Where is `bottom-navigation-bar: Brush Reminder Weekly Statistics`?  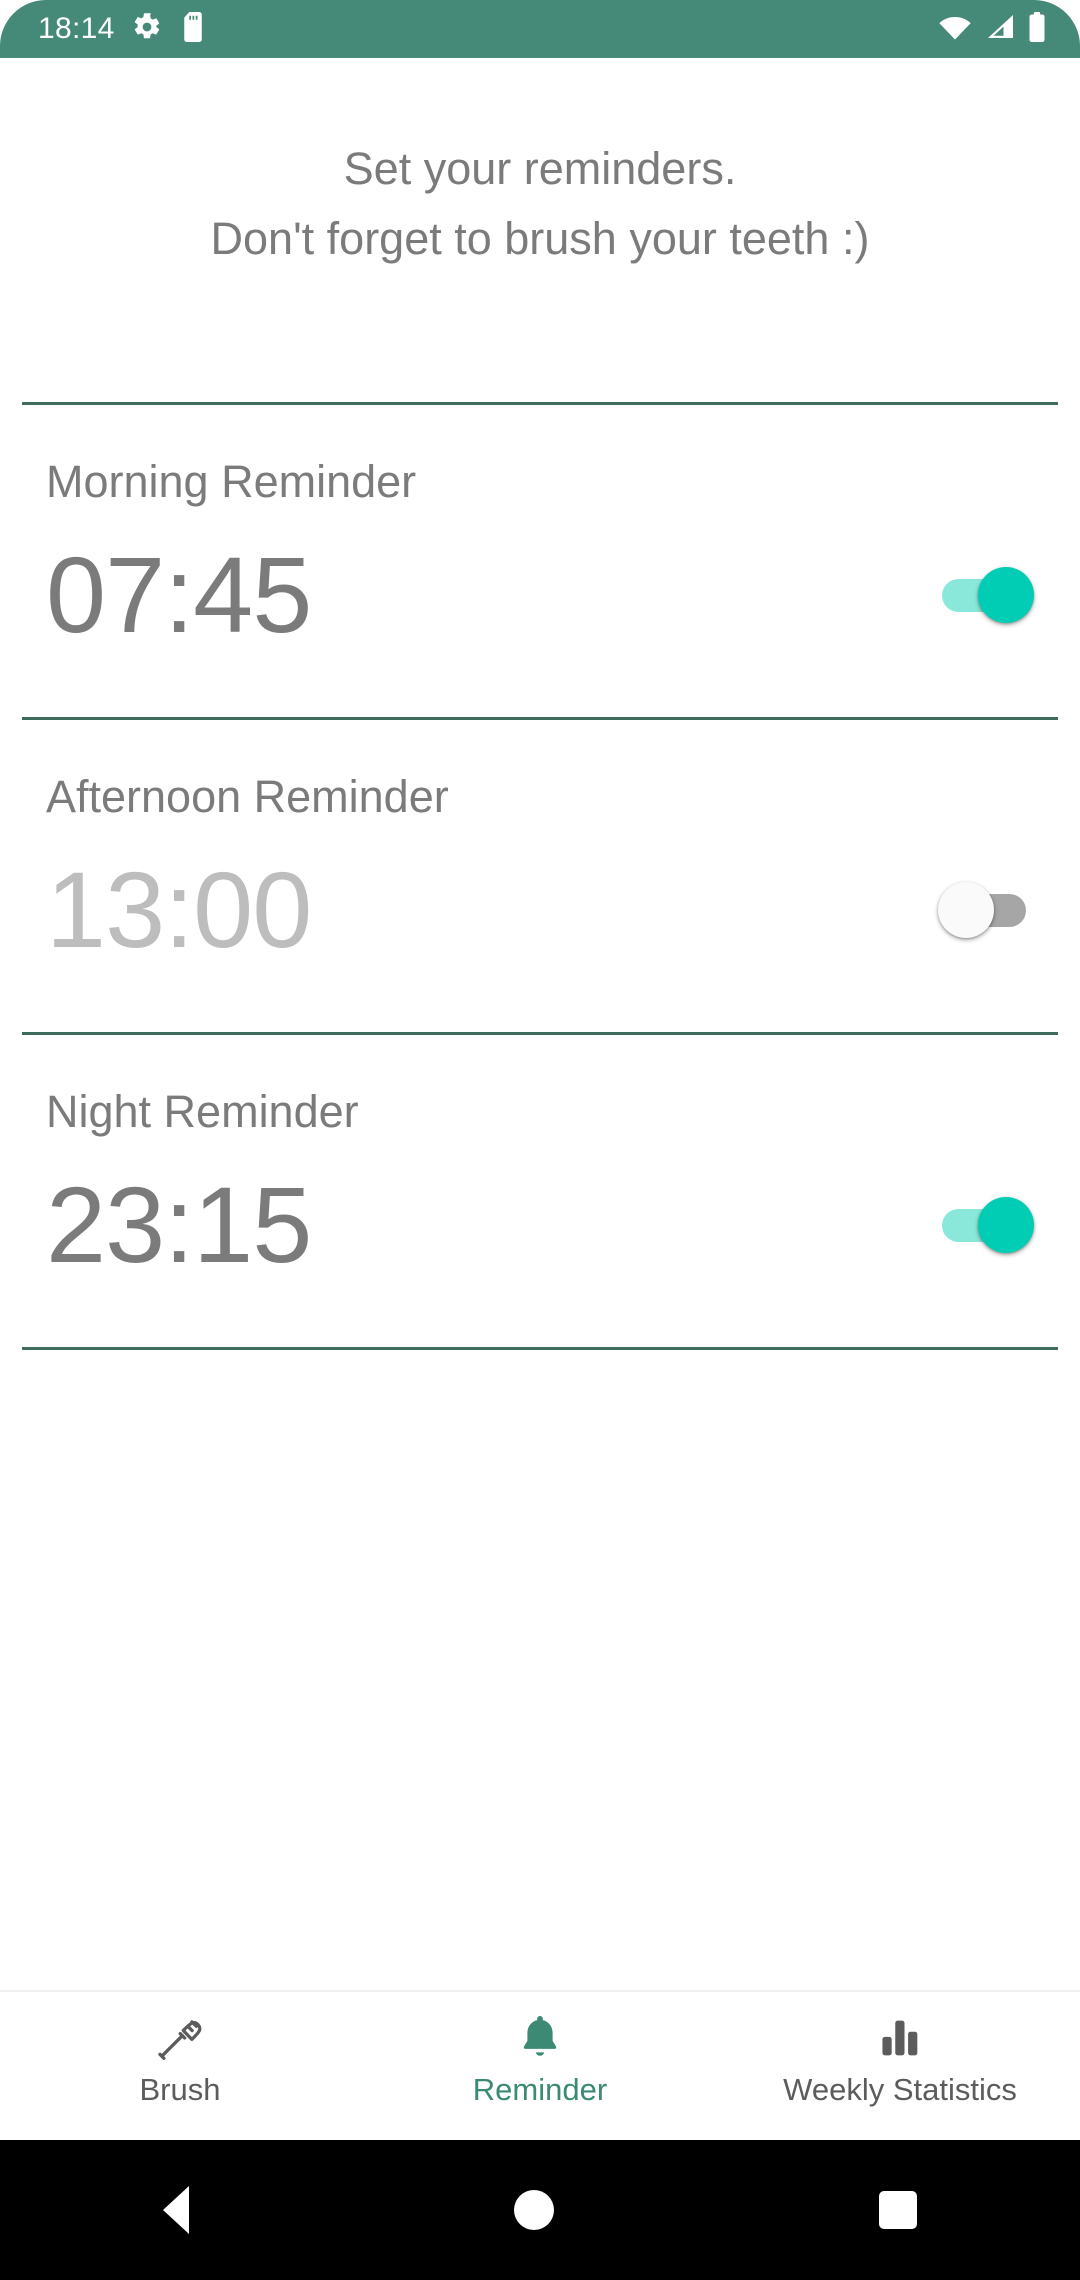
bottom-navigation-bar: Brush Reminder Weekly Statistics is located at coordinates (540, 2065).